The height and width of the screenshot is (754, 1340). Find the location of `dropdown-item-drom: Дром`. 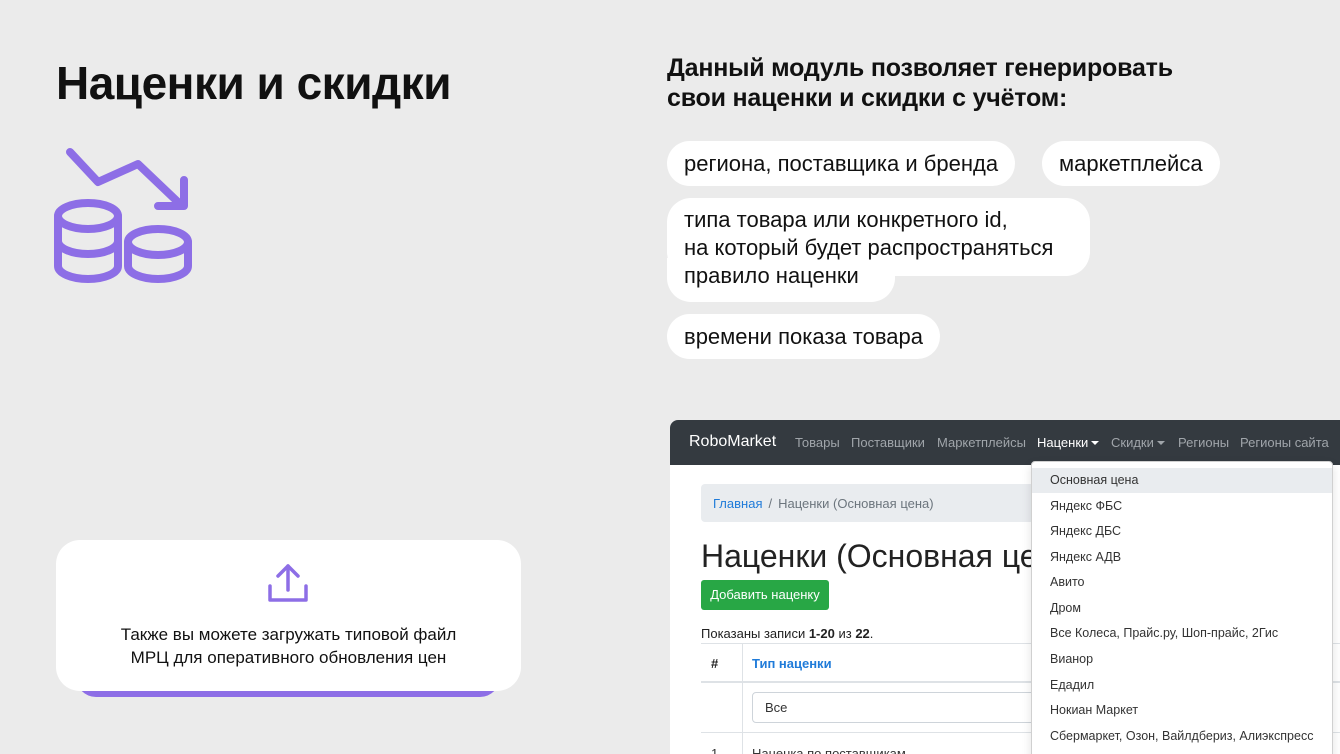

dropdown-item-drom: Дром is located at coordinates (1182, 608).